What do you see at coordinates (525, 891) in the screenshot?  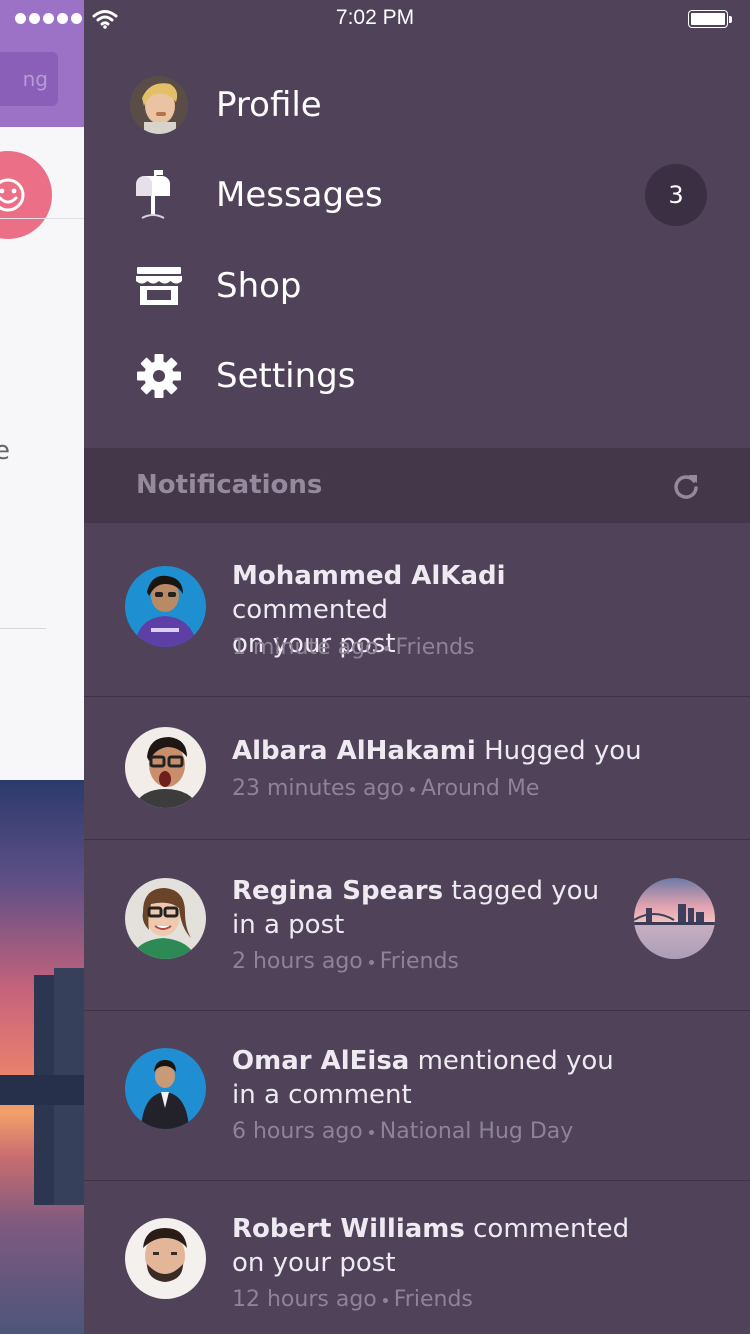 I see `notification-action: tagged you` at bounding box center [525, 891].